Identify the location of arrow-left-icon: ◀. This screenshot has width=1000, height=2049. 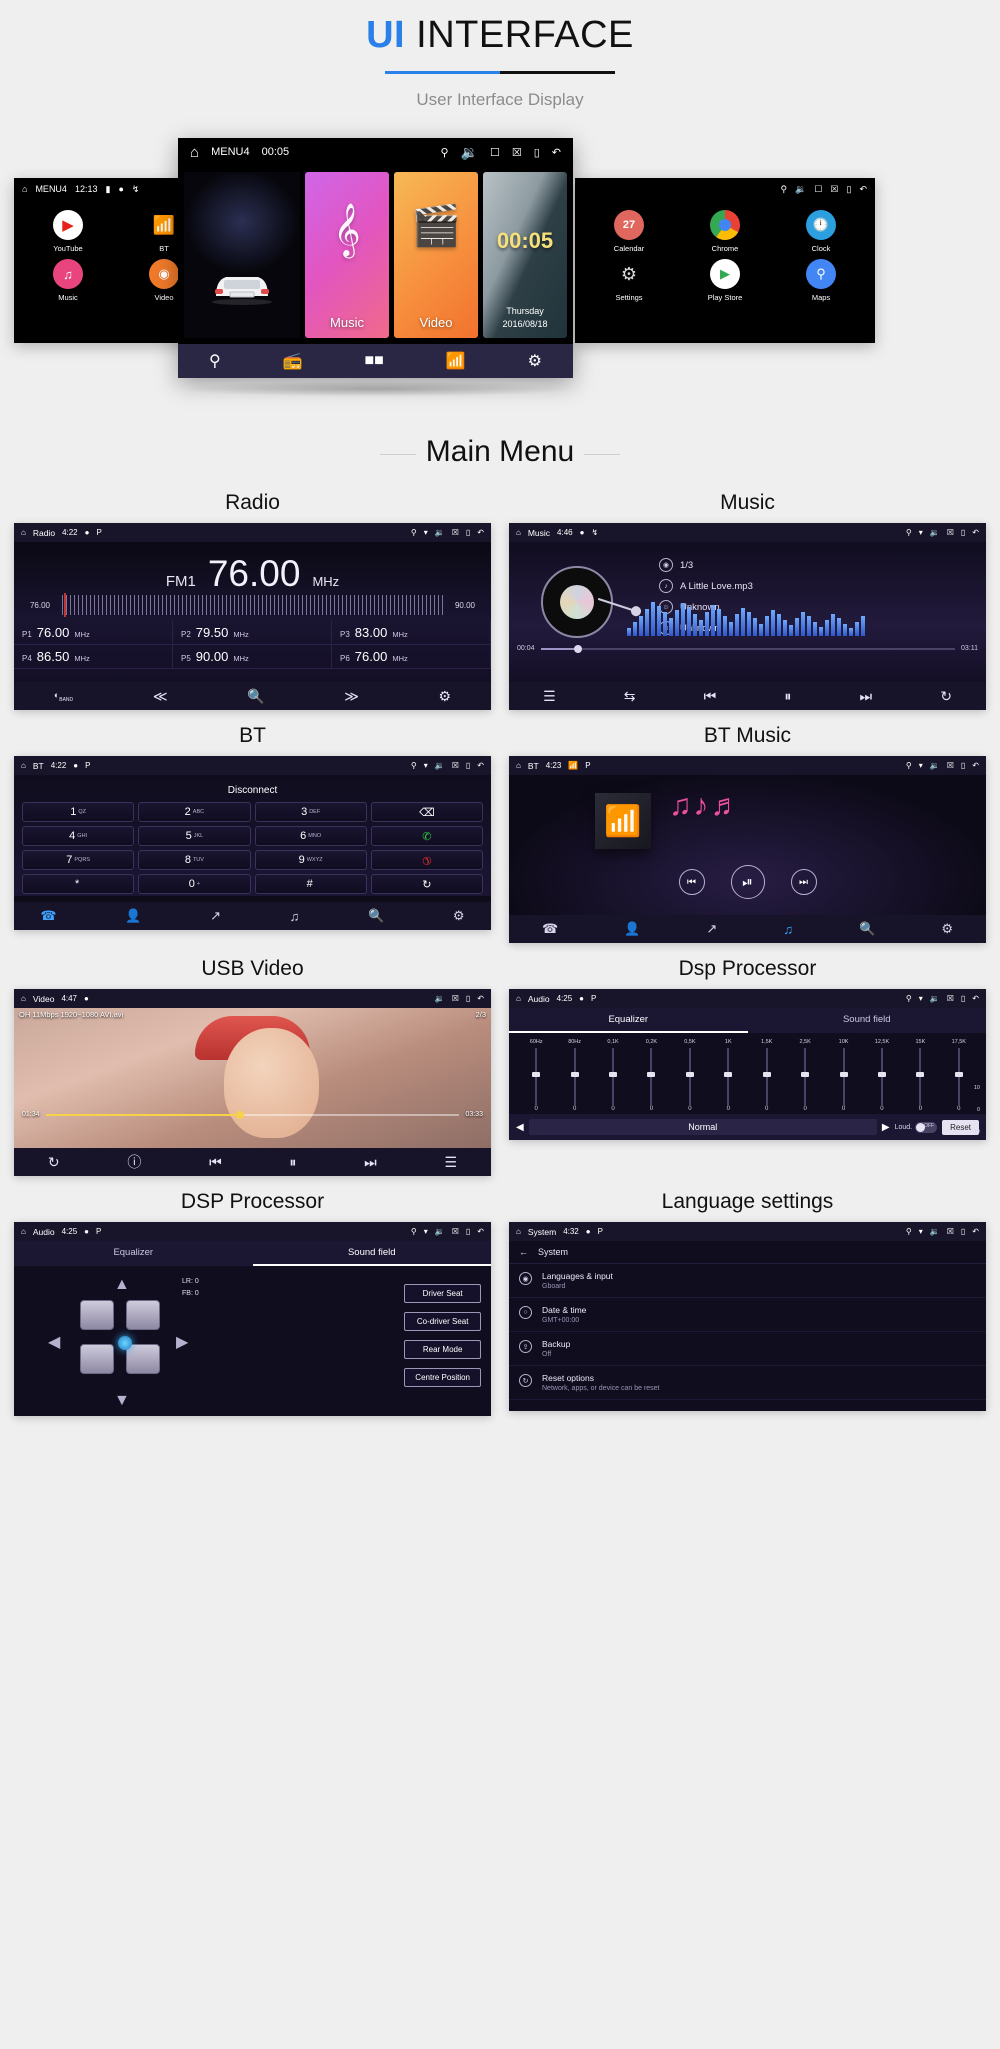
(54, 1342).